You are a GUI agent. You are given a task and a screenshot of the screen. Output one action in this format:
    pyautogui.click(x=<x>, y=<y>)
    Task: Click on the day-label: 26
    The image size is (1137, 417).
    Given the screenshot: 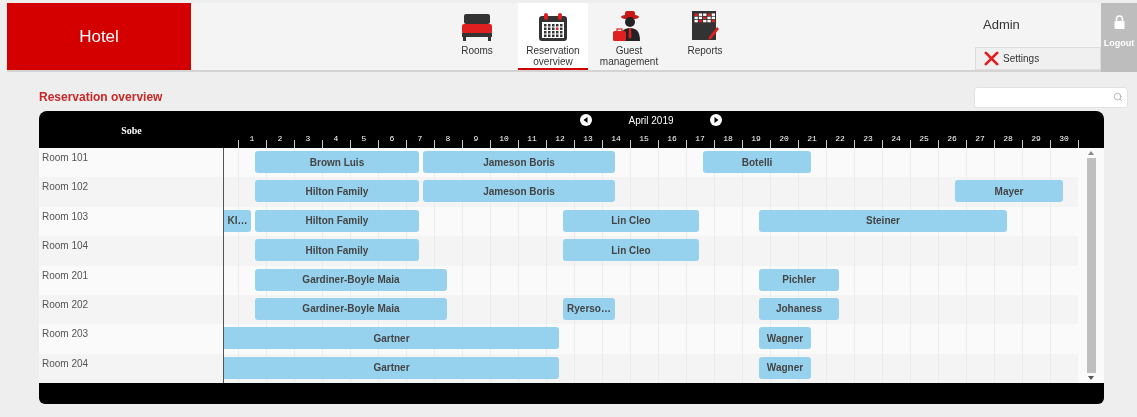 What is the action you would take?
    pyautogui.click(x=952, y=138)
    